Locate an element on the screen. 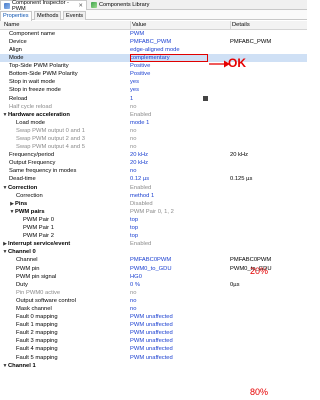 This screenshot has width=320, height=400. property-name: Component name is located at coordinates (65, 34).